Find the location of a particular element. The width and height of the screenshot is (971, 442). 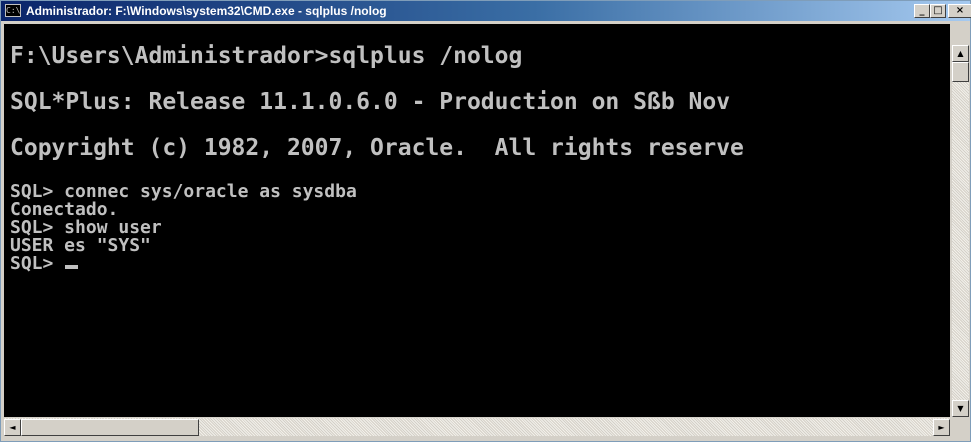

resize-grip is located at coordinates (960, 428).